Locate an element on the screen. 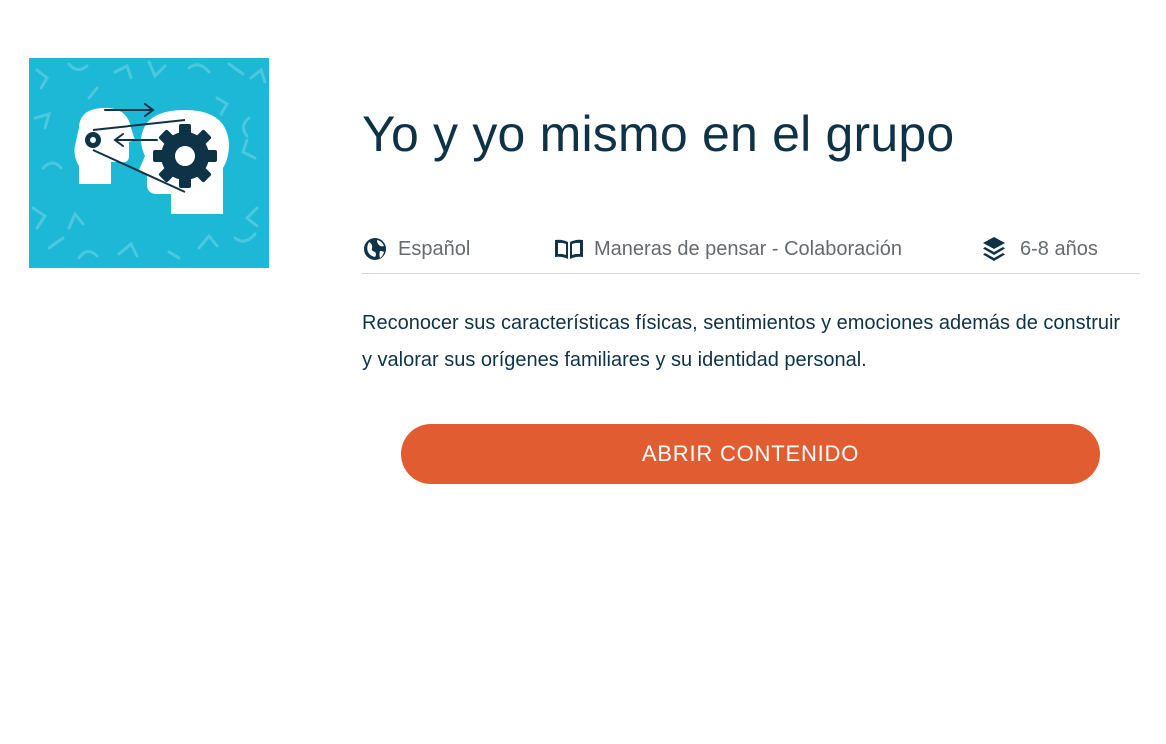 The width and height of the screenshot is (1166, 744). meta-subject: Maneras de pensar - Colaboración is located at coordinates (728, 249).